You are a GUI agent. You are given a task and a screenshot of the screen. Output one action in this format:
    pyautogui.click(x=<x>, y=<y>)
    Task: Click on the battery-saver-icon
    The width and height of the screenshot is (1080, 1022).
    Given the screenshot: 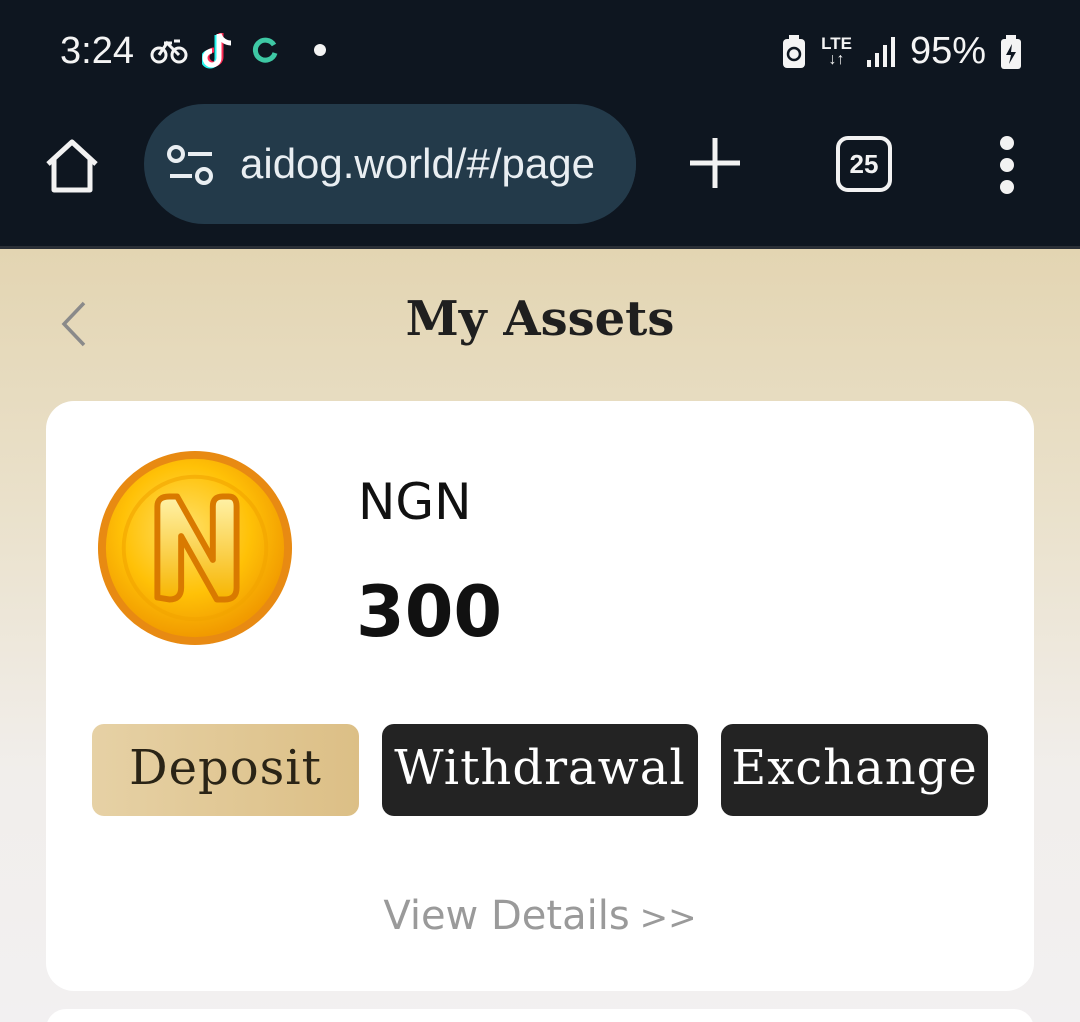 What is the action you would take?
    pyautogui.click(x=794, y=51)
    